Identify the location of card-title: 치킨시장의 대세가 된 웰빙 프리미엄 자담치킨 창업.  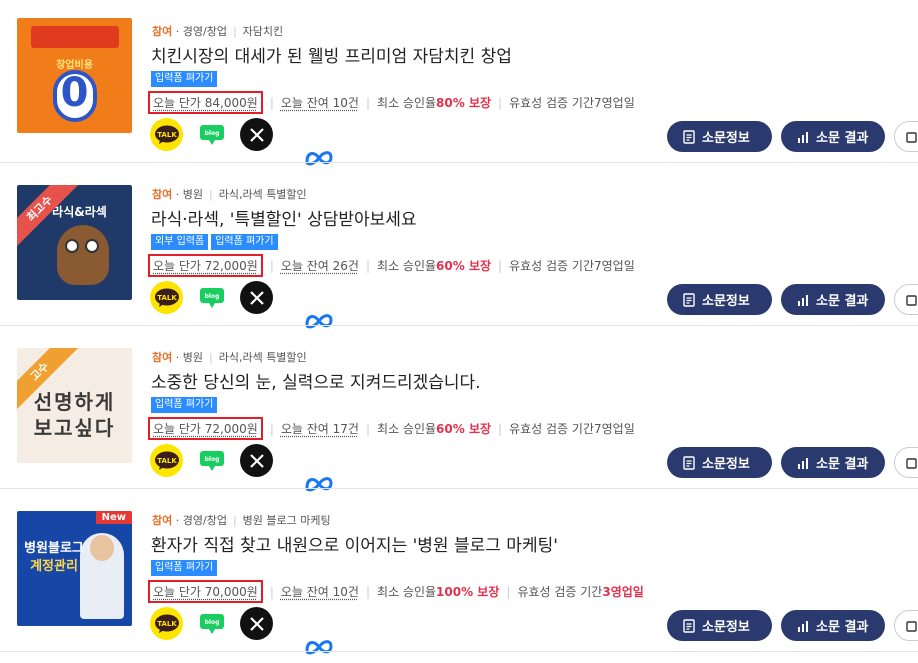
(331, 54).